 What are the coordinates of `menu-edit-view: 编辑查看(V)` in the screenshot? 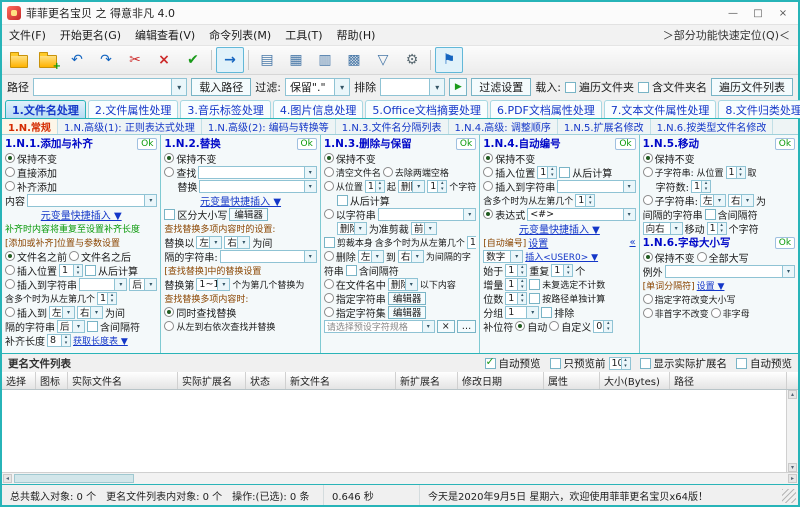 It's located at (165, 35).